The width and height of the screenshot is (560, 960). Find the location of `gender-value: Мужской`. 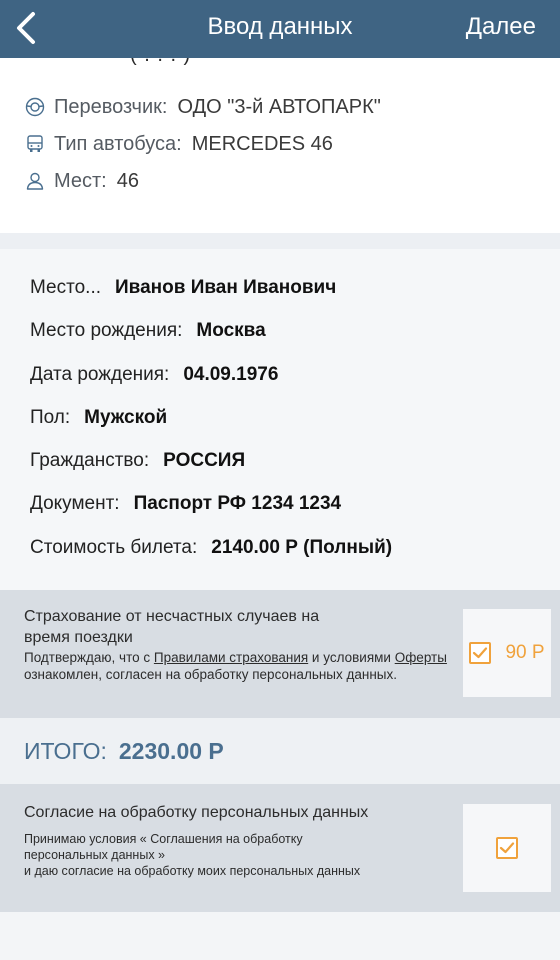

gender-value: Мужской is located at coordinates (126, 417).